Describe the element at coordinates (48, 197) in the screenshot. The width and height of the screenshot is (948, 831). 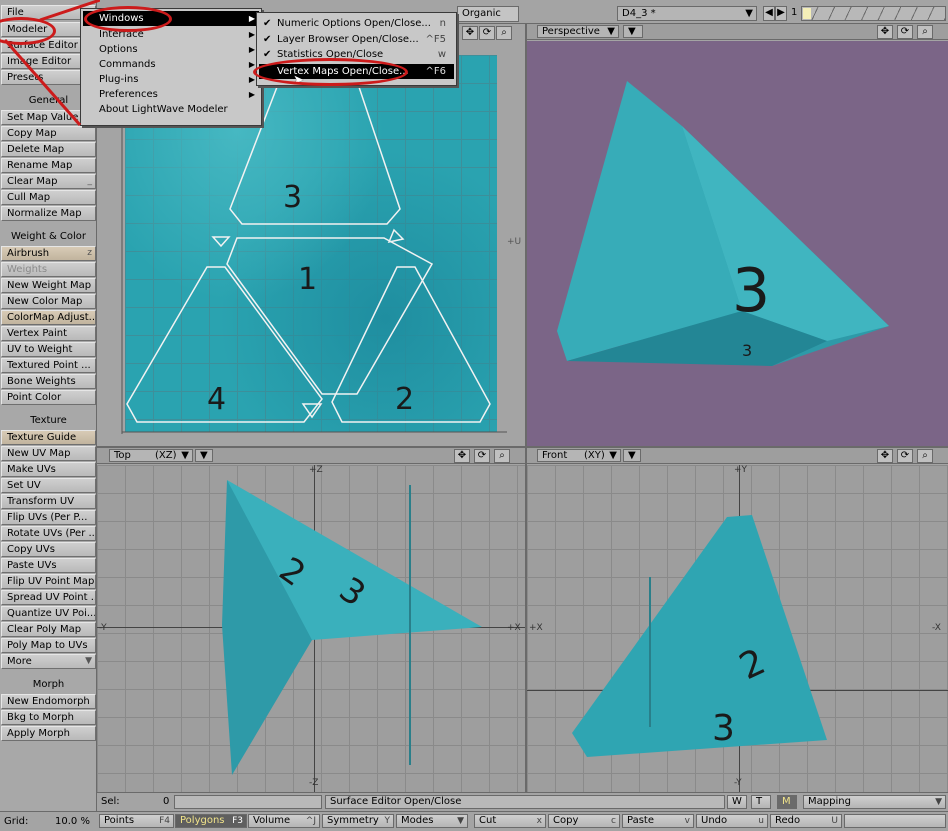
I see `cull-map-button: Cull Map` at that location.